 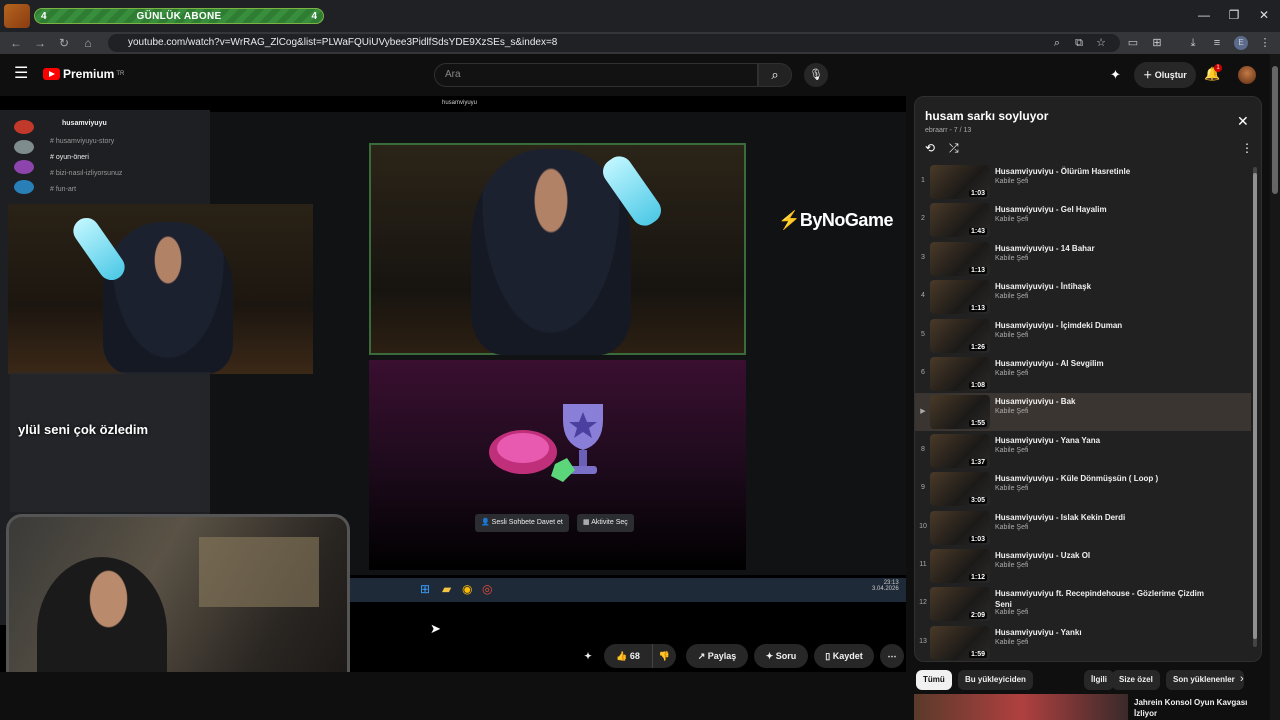 What do you see at coordinates (816, 75) in the screenshot?
I see `voice-search-button: 🎙` at bounding box center [816, 75].